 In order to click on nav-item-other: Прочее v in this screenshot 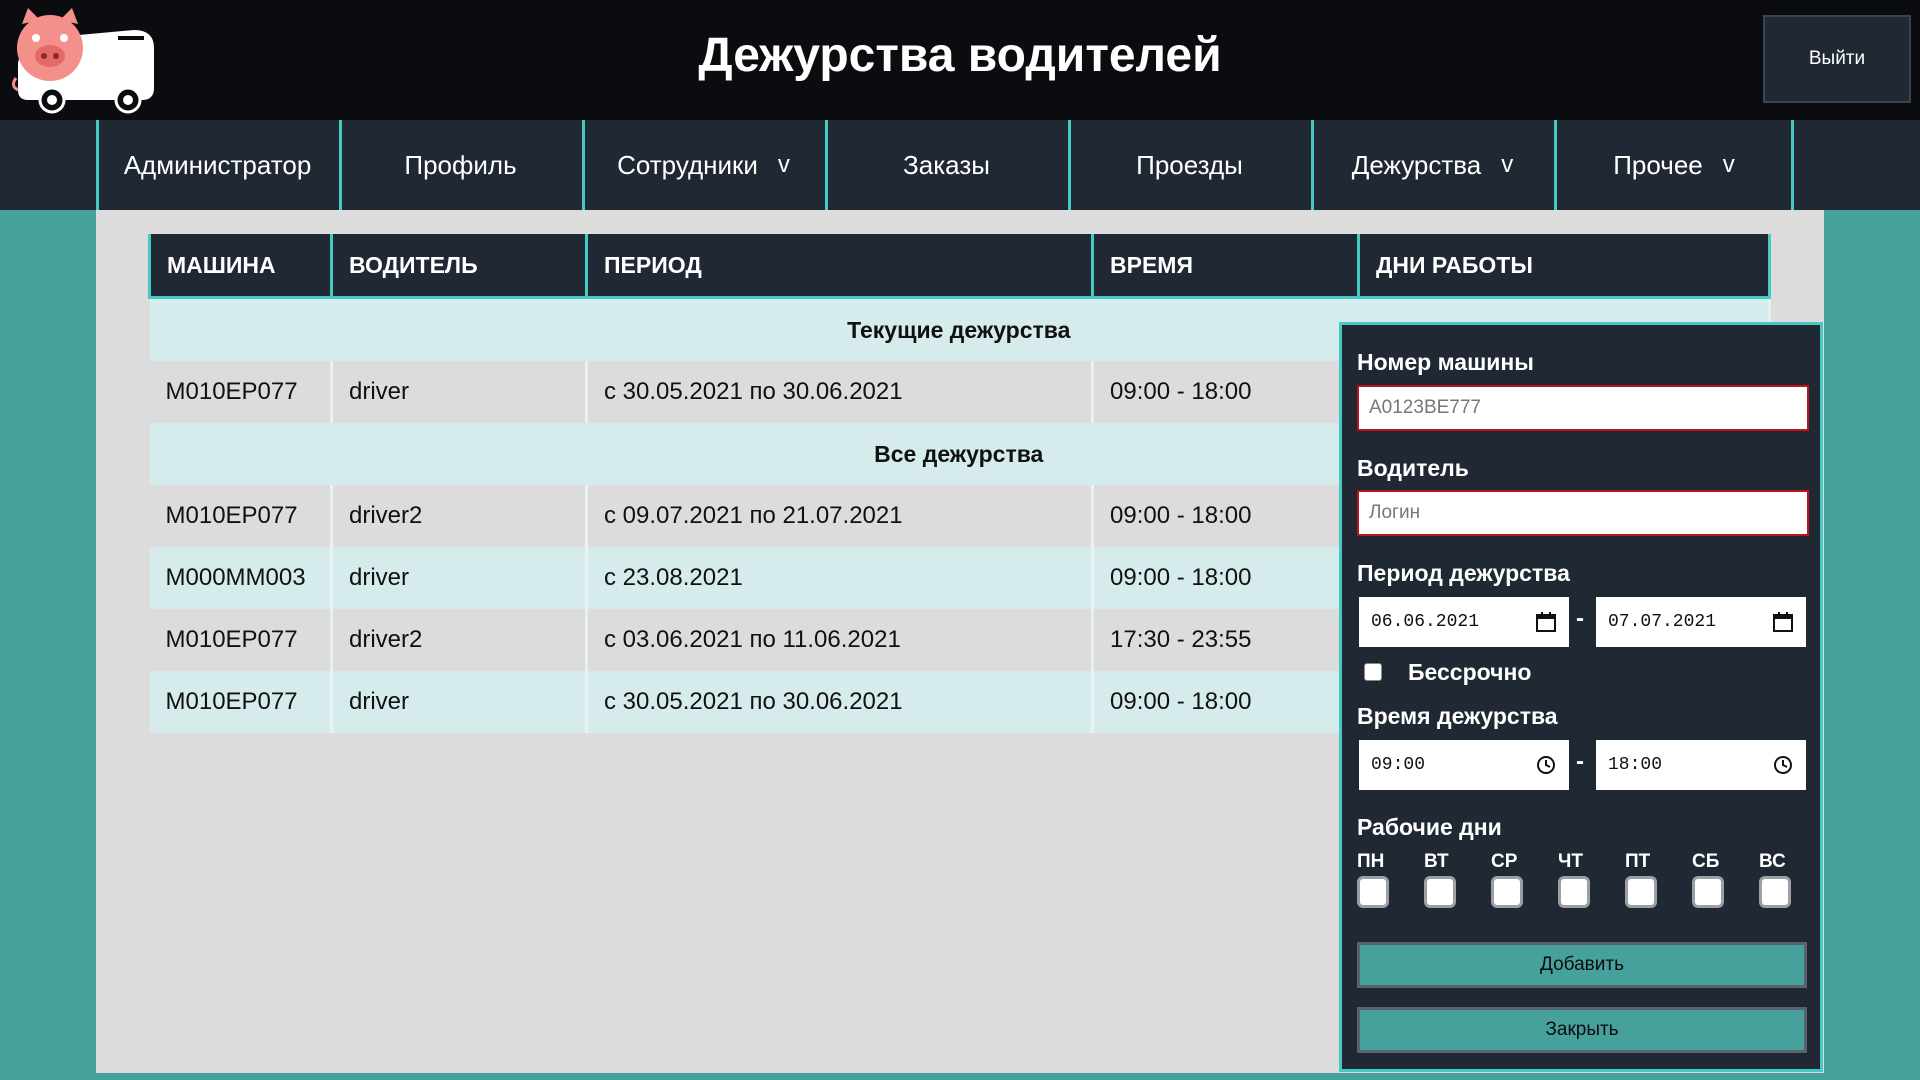, I will do `click(1674, 165)`.